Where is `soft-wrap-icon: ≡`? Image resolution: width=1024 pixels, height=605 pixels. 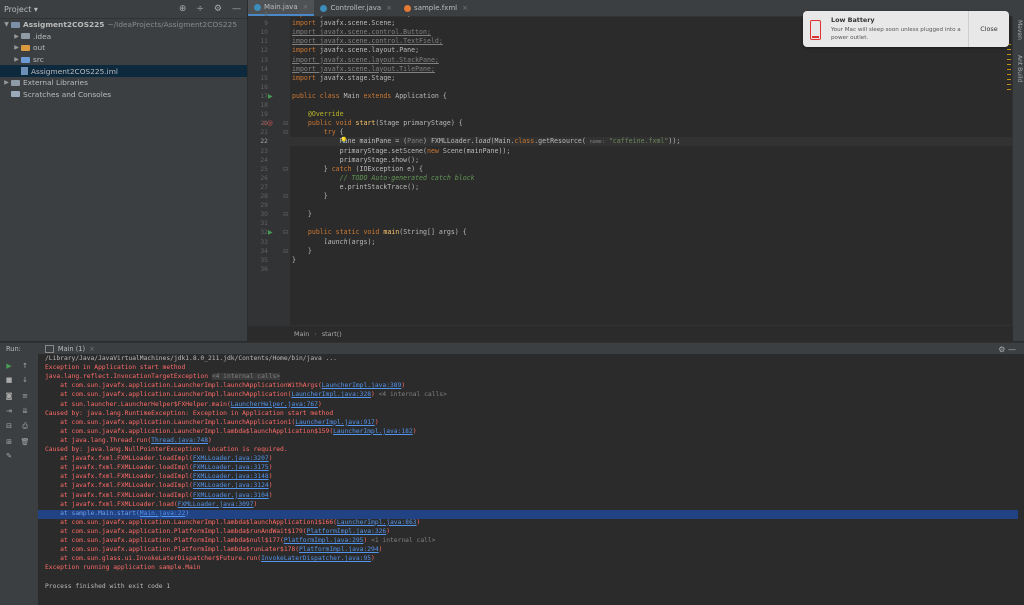
soft-wrap-icon: ≡ is located at coordinates (25, 396).